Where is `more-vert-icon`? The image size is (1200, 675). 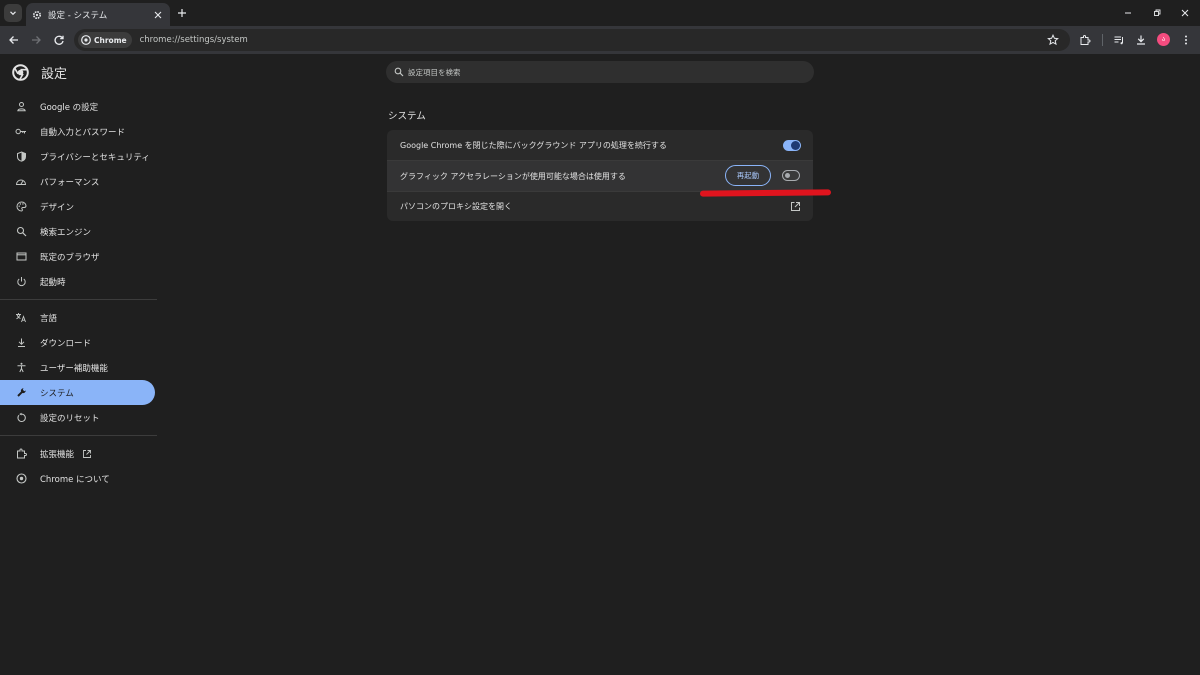 more-vert-icon is located at coordinates (1186, 40).